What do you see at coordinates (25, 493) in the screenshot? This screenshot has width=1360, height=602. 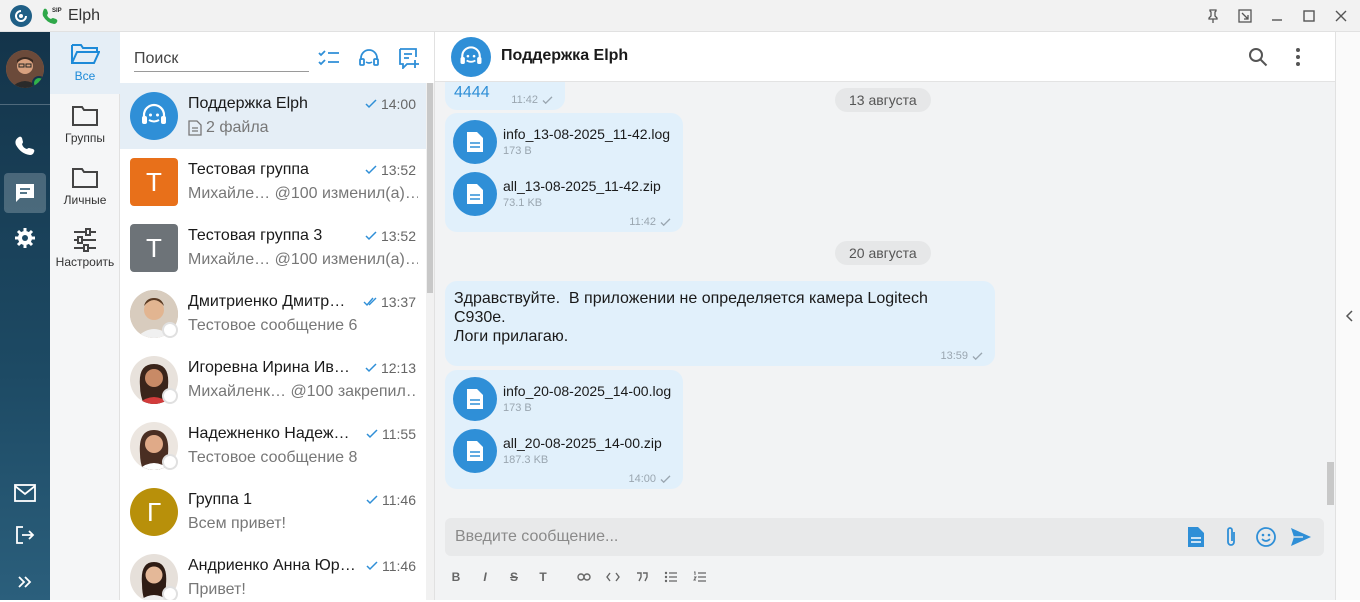 I see `mail-icon` at bounding box center [25, 493].